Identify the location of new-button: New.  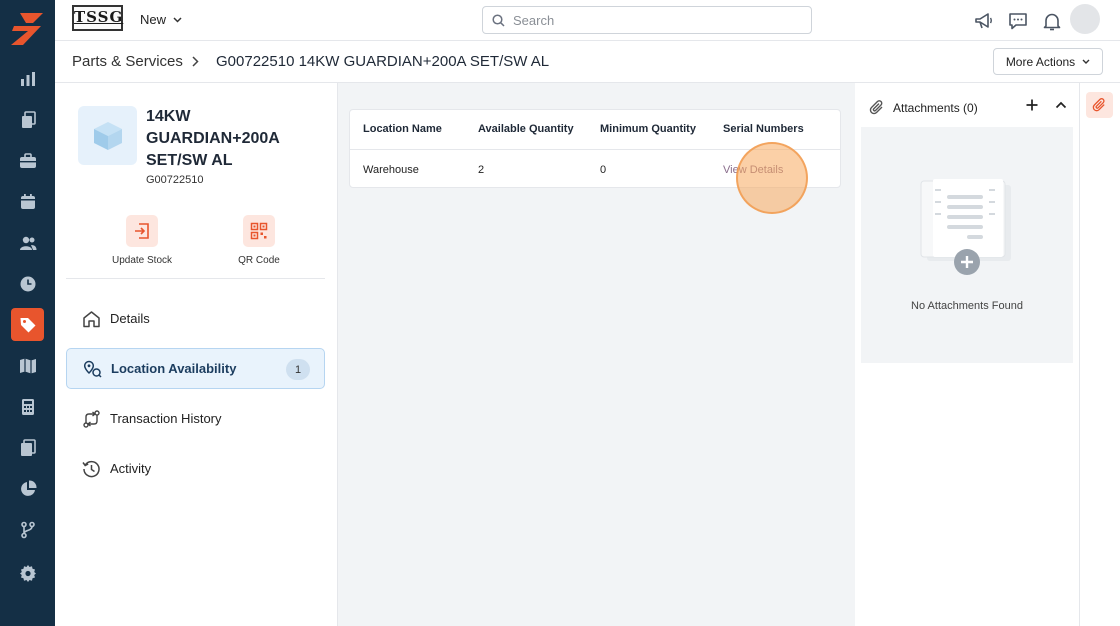
(161, 19).